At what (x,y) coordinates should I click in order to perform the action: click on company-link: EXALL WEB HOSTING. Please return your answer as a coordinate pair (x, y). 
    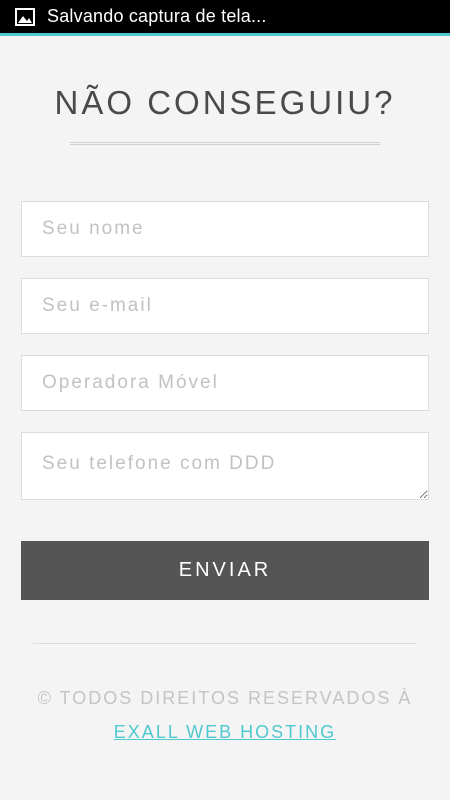
    Looking at the image, I should click on (225, 732).